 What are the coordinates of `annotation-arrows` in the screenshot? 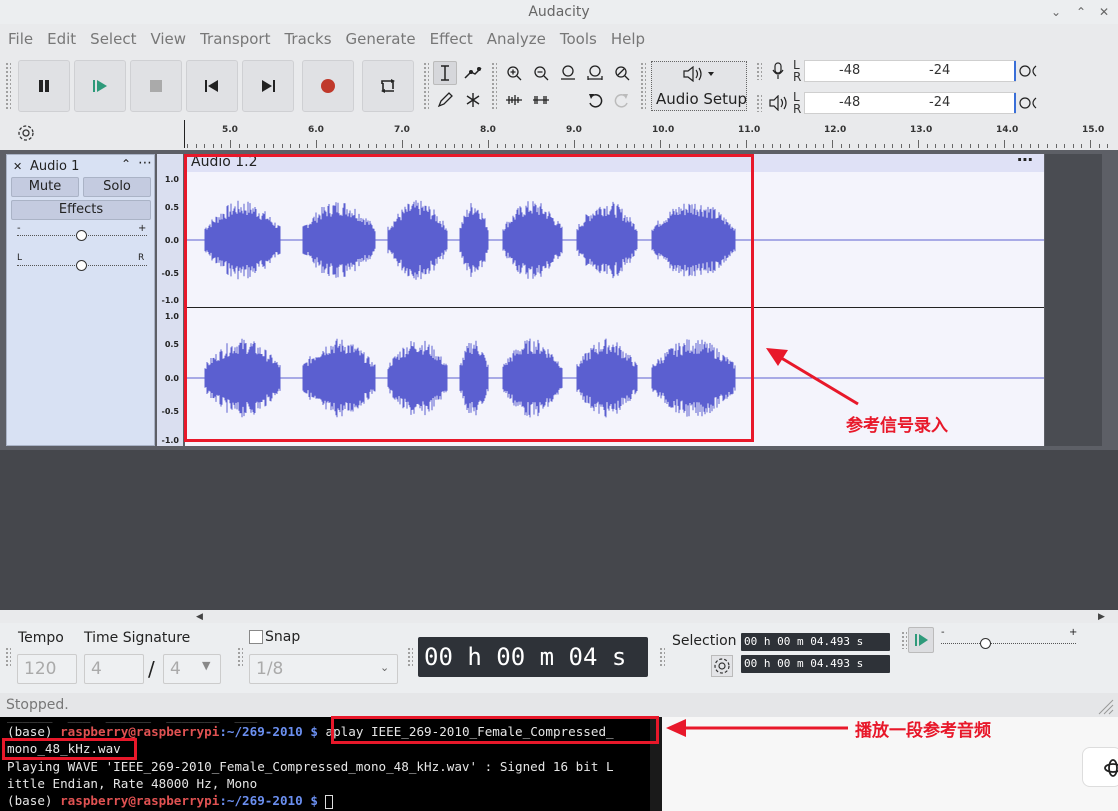 It's located at (762, 542).